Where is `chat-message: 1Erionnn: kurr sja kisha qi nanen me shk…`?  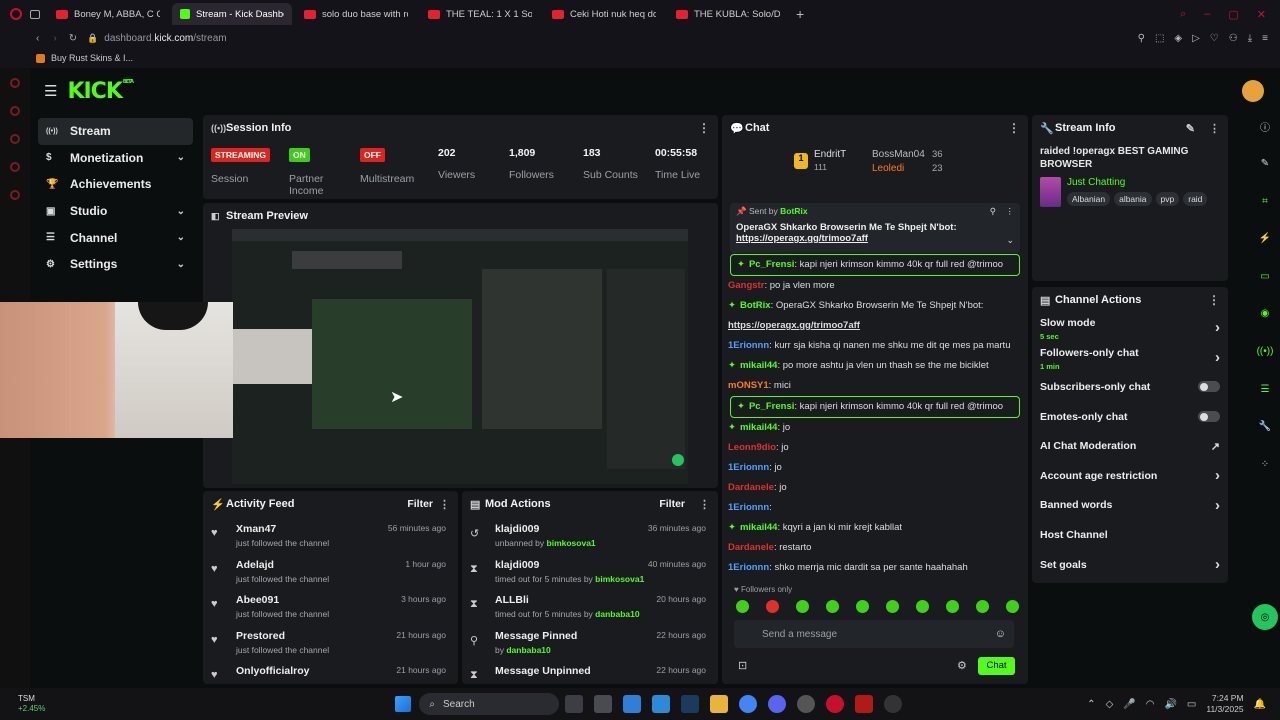 chat-message: 1Erionnn: kurr sja kisha qi nanen me shk… is located at coordinates (875, 346).